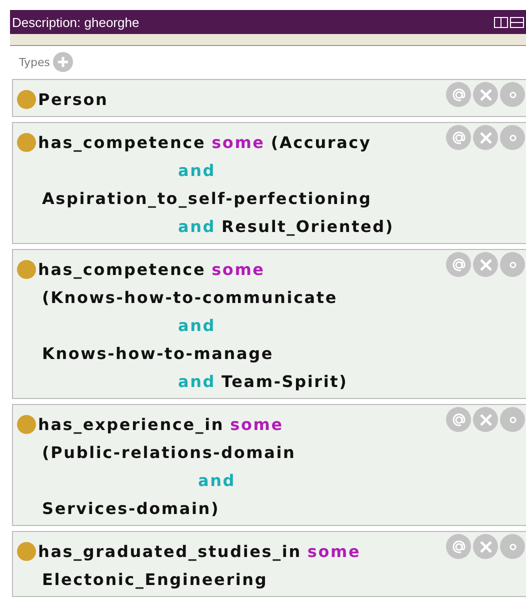 This screenshot has width=526, height=610. What do you see at coordinates (158, 353) in the screenshot?
I see `class-expression-text: Knows-how-to-manage` at bounding box center [158, 353].